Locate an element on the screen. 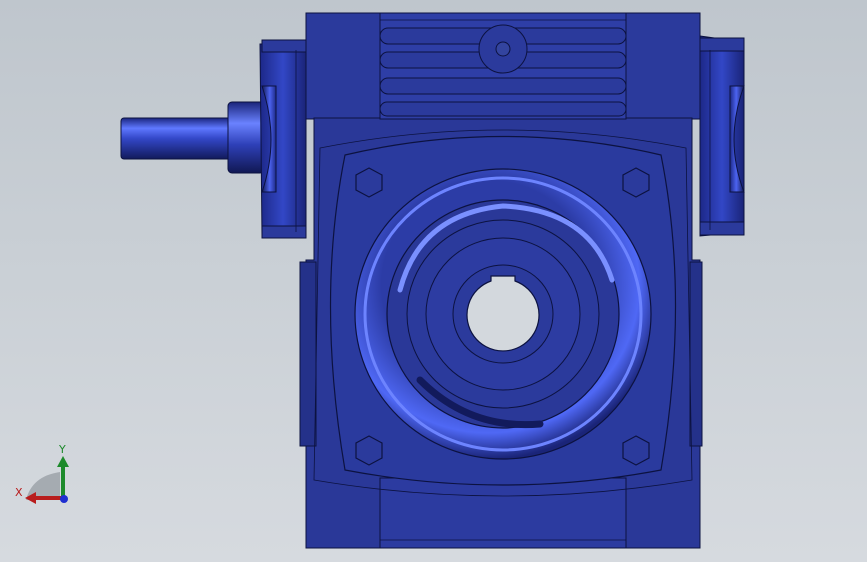  right-side-cover is located at coordinates (722, 136).